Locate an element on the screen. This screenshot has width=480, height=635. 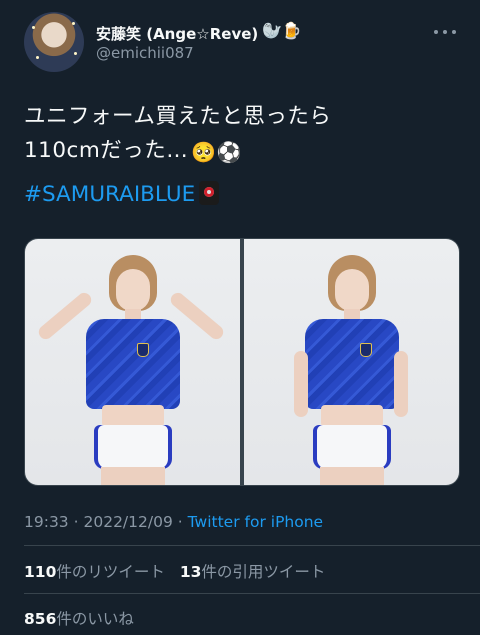
hashtag-link: #SAMURAIBLUE is located at coordinates (109, 194).